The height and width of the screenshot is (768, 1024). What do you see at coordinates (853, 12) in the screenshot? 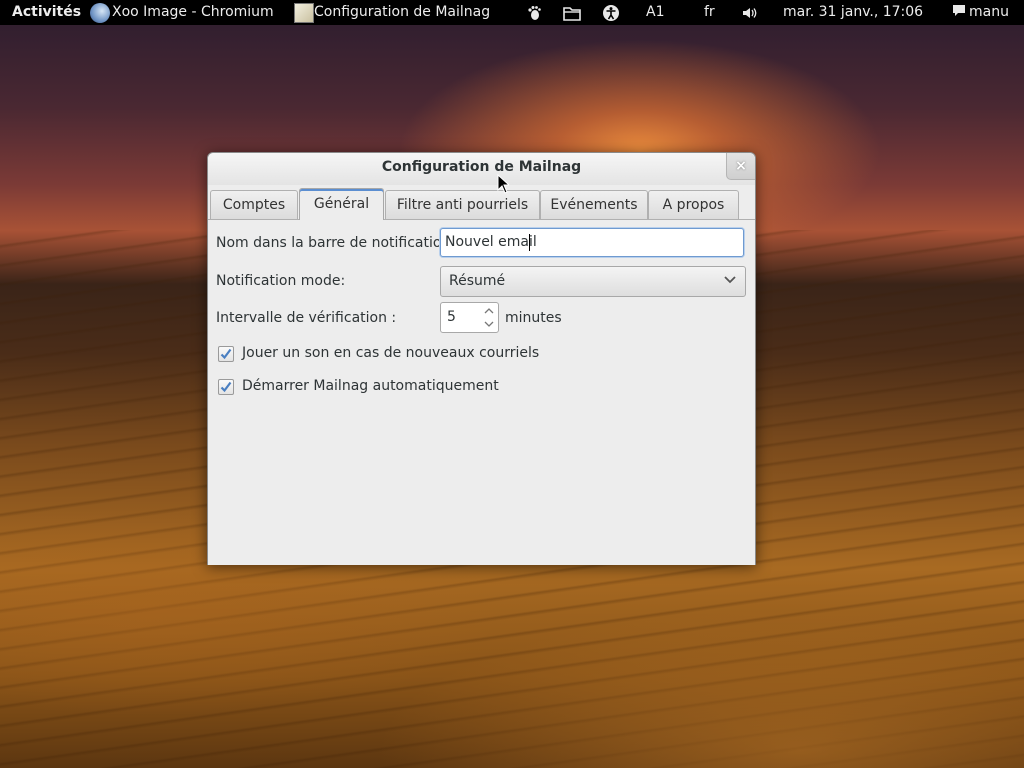
I see `clock: mar. 31 janv., 17:06` at bounding box center [853, 12].